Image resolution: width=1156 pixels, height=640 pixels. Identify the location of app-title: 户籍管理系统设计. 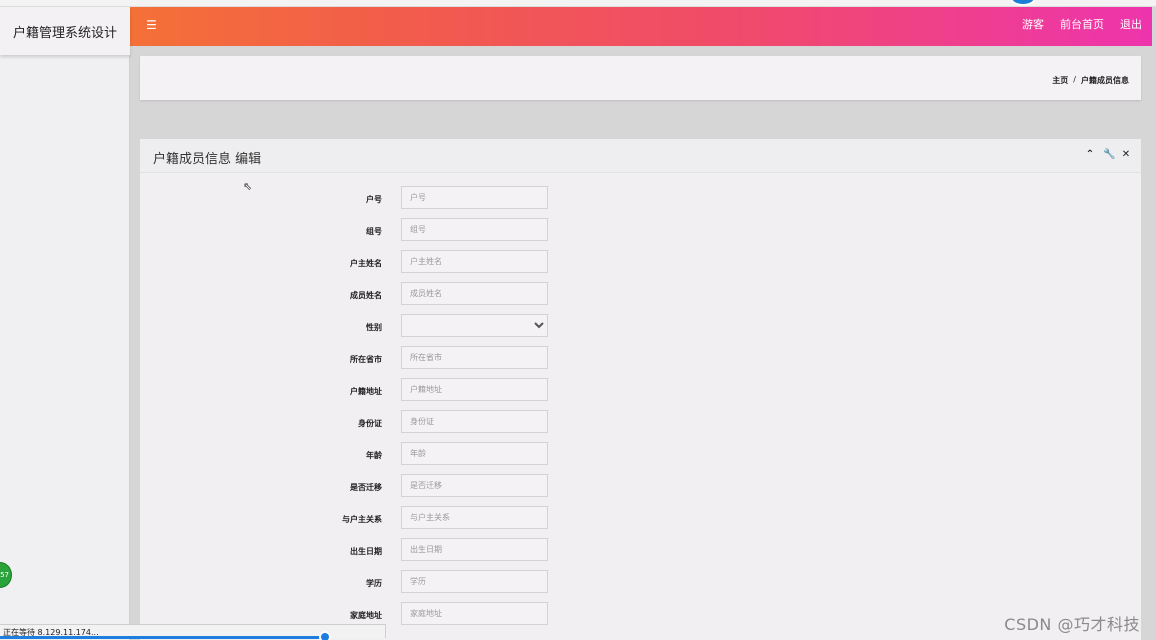
(64, 33).